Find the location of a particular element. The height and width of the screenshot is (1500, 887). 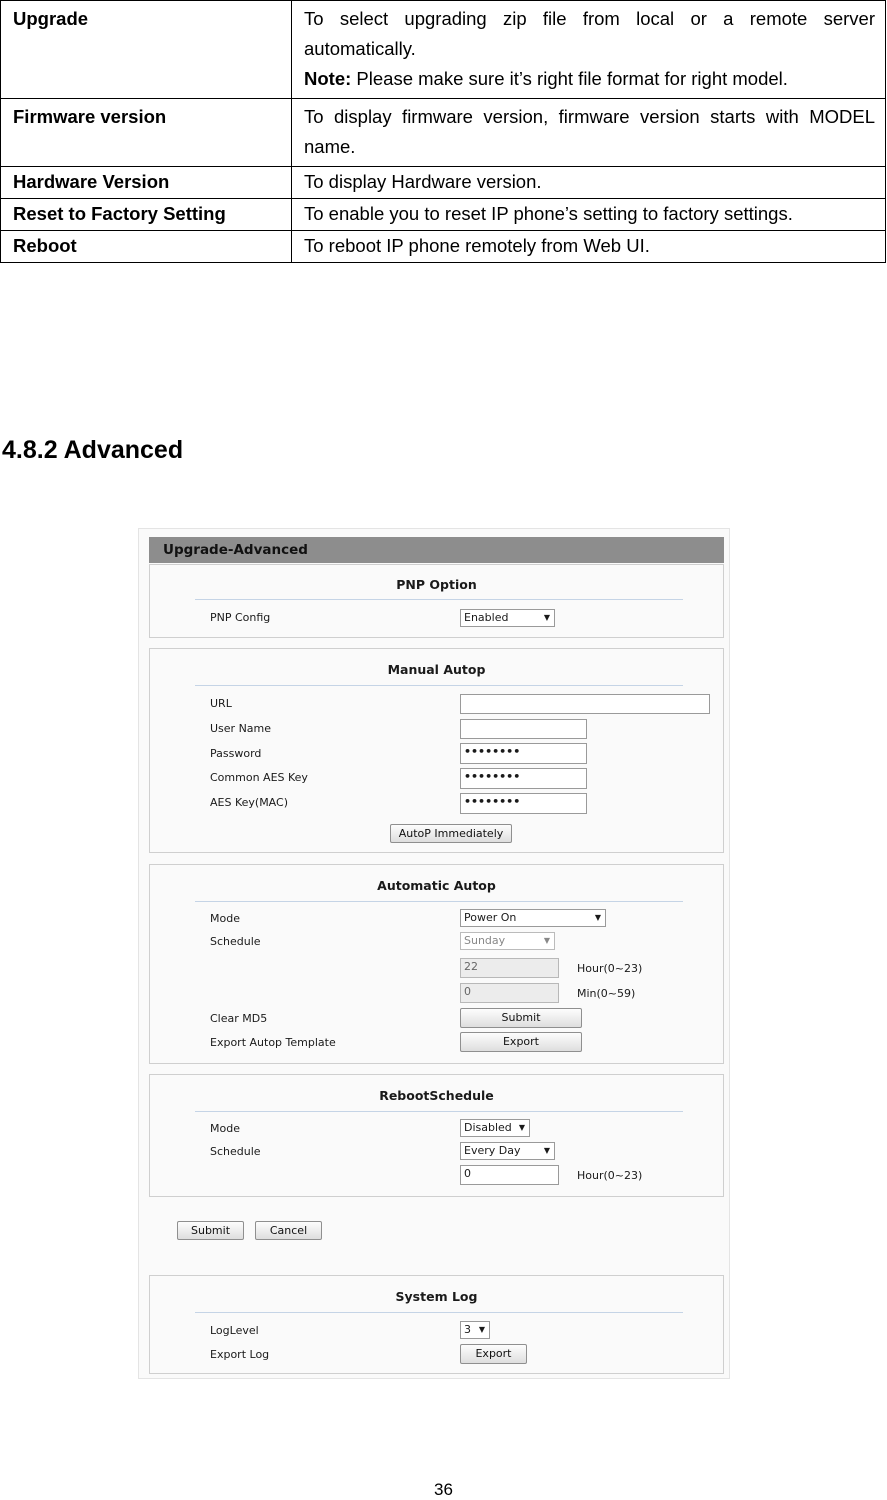

password-label: Password is located at coordinates (236, 753).